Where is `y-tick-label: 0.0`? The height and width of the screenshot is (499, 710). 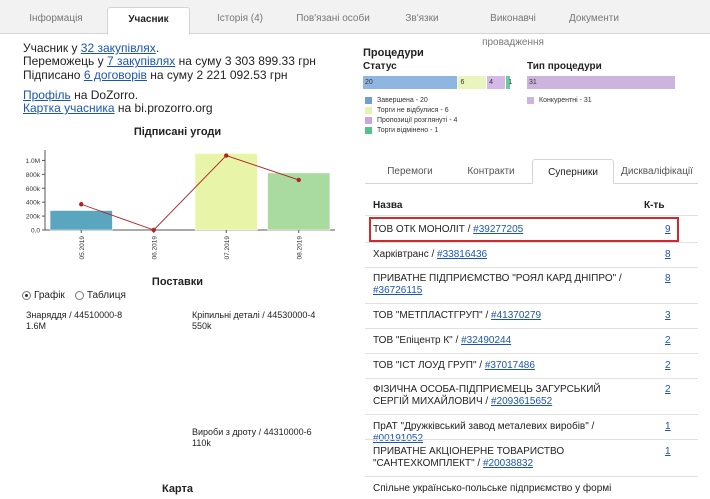
y-tick-label: 0.0 is located at coordinates (35, 231).